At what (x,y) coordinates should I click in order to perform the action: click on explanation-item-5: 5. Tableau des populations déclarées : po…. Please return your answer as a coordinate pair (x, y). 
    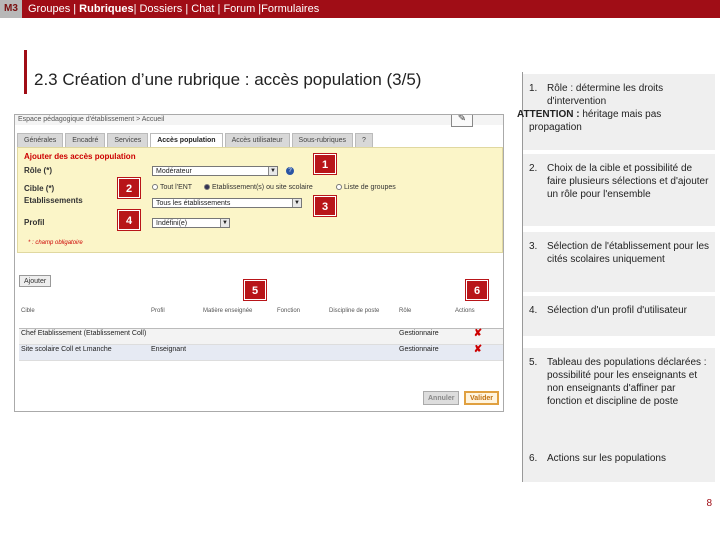
    Looking at the image, I should click on (619, 396).